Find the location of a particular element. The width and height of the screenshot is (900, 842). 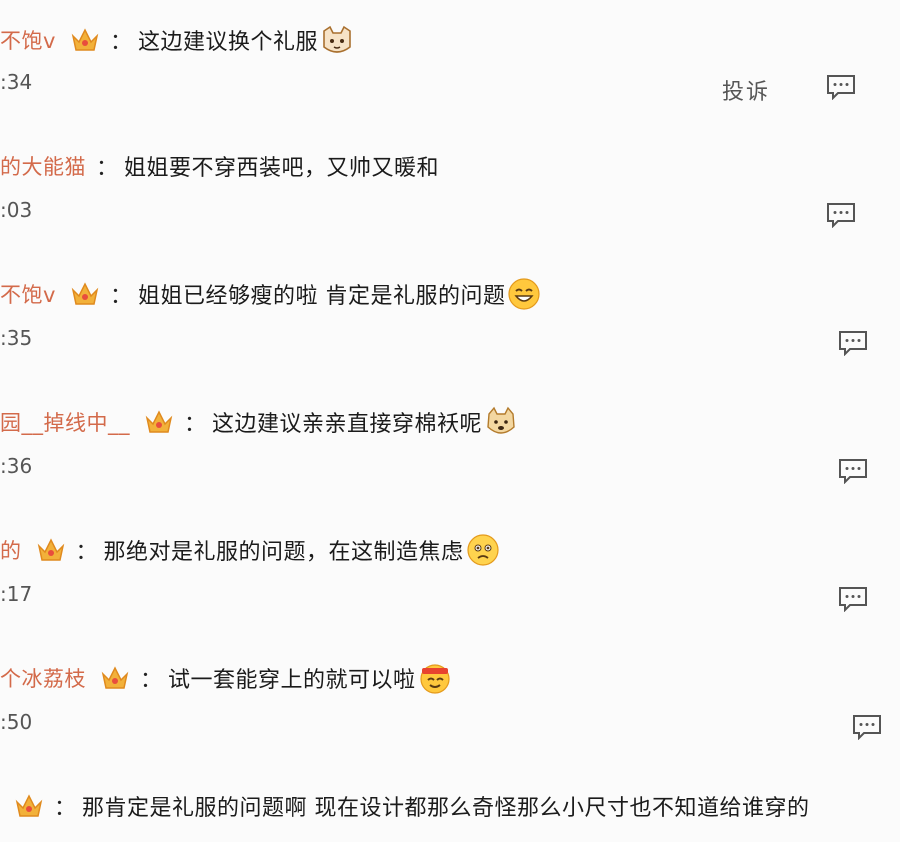

comment-line: 个冰荔枝 ： 试一套能穿上的就可以啦 is located at coordinates (226, 678).